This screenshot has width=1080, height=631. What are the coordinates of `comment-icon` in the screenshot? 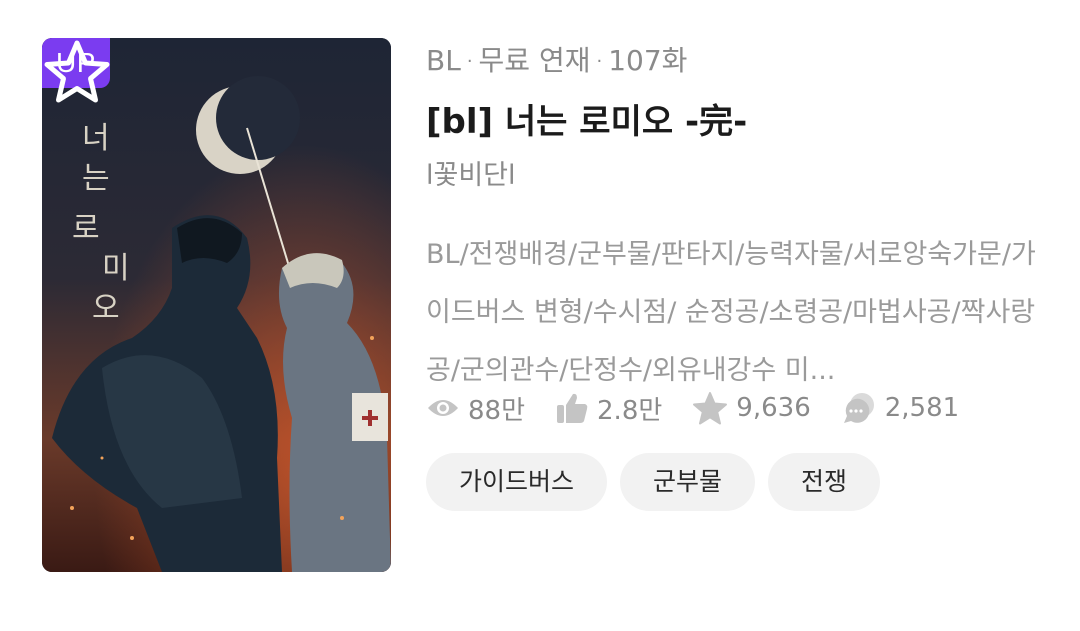 It's located at (858, 408).